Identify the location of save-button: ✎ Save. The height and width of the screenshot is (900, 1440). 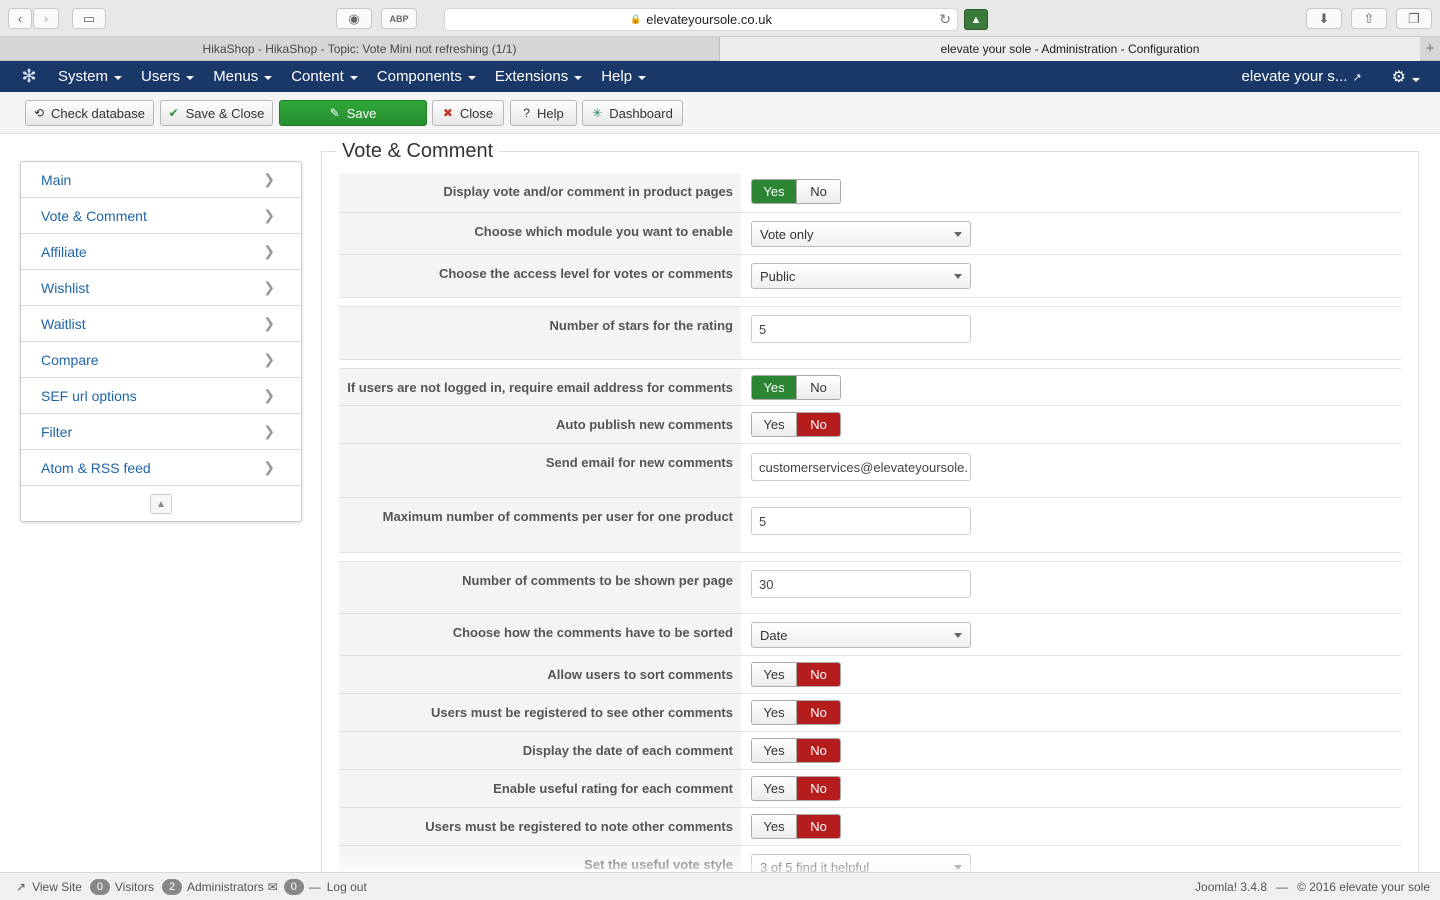
(353, 113).